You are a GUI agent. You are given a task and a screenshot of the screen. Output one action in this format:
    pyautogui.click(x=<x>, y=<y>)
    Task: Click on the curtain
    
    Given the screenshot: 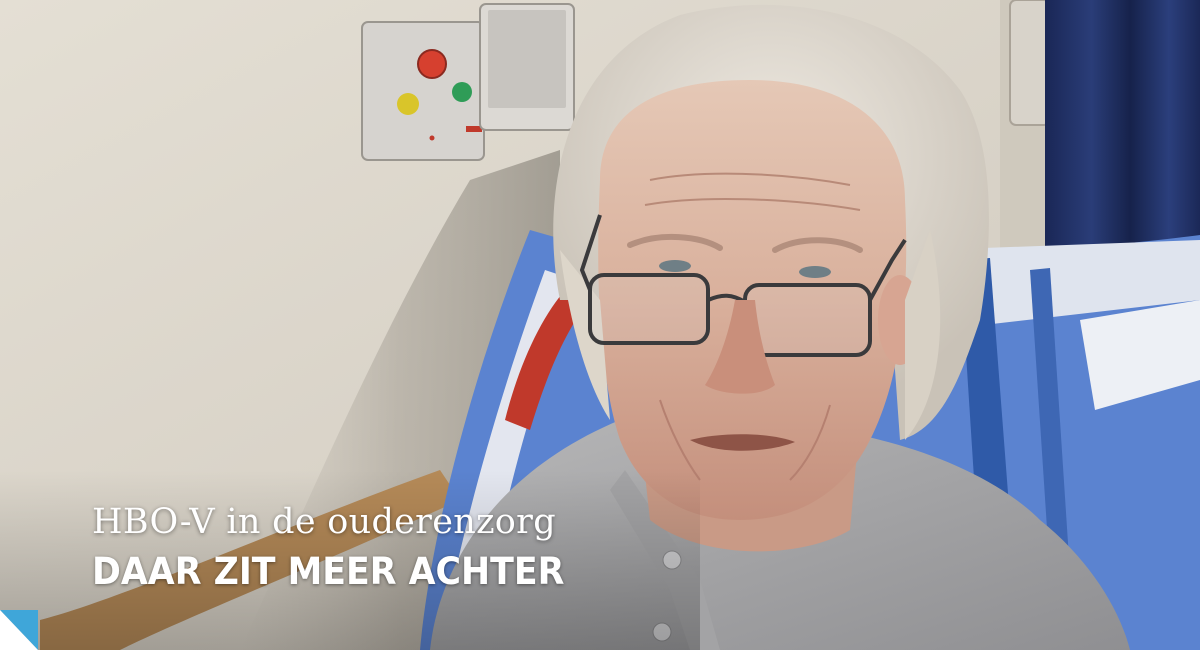 What is the action you would take?
    pyautogui.click(x=1122, y=135)
    